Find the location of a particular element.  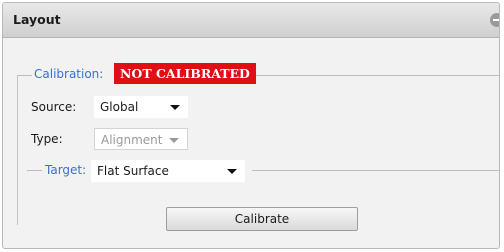

target-dropdown: Flat Surface is located at coordinates (168, 171).